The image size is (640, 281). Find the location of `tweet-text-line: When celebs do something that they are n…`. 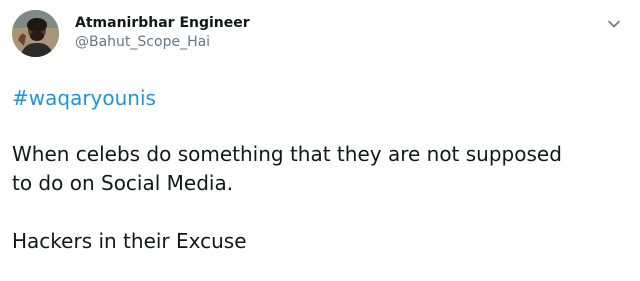

tweet-text-line: When celebs do something that they are n… is located at coordinates (287, 154).